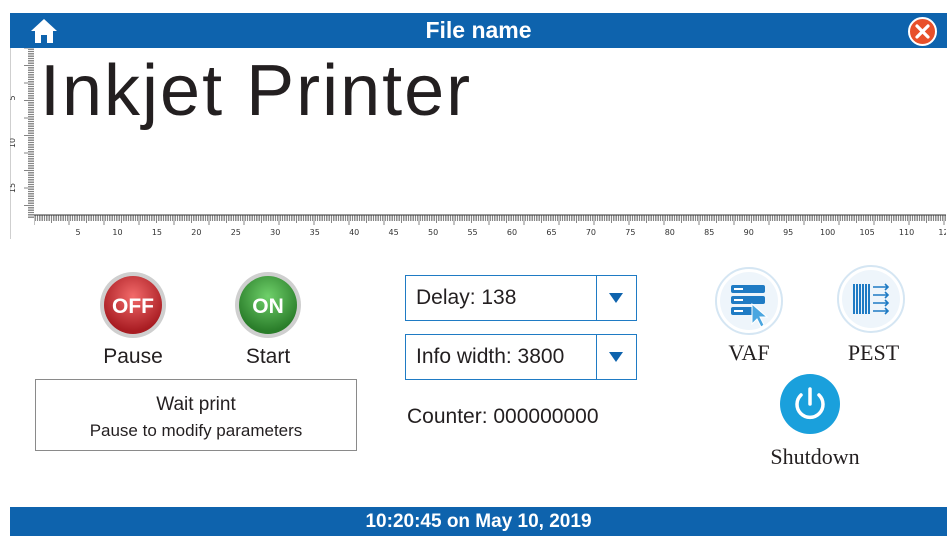  Describe the element at coordinates (503, 416) in the screenshot. I see `counter-display: Counter: 000000000` at that location.